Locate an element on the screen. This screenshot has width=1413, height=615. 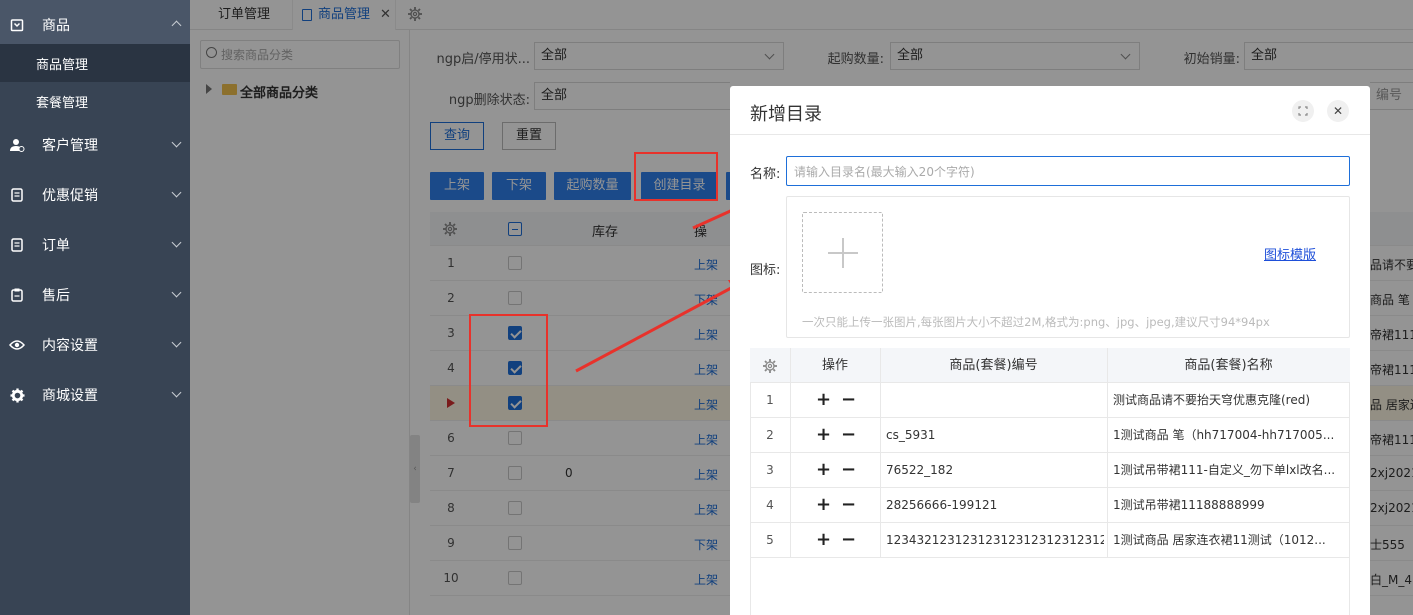
row-number: 3 is located at coordinates (770, 470).